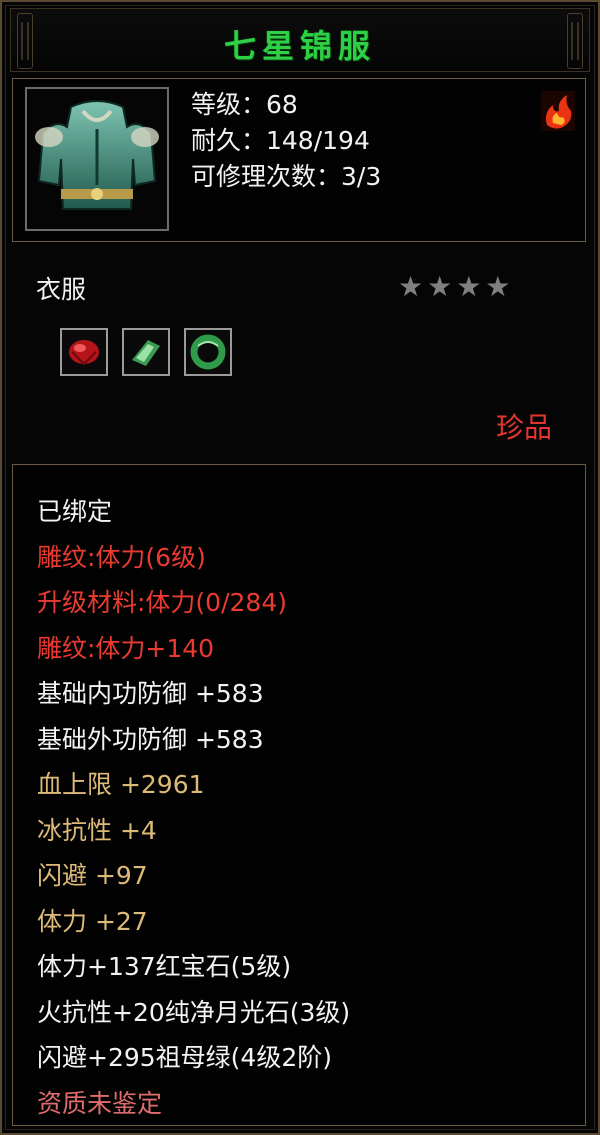 This screenshot has width=600, height=1135. What do you see at coordinates (162, 602) in the screenshot?
I see `upgrade-material: 升级材料:体力(0/284)` at bounding box center [162, 602].